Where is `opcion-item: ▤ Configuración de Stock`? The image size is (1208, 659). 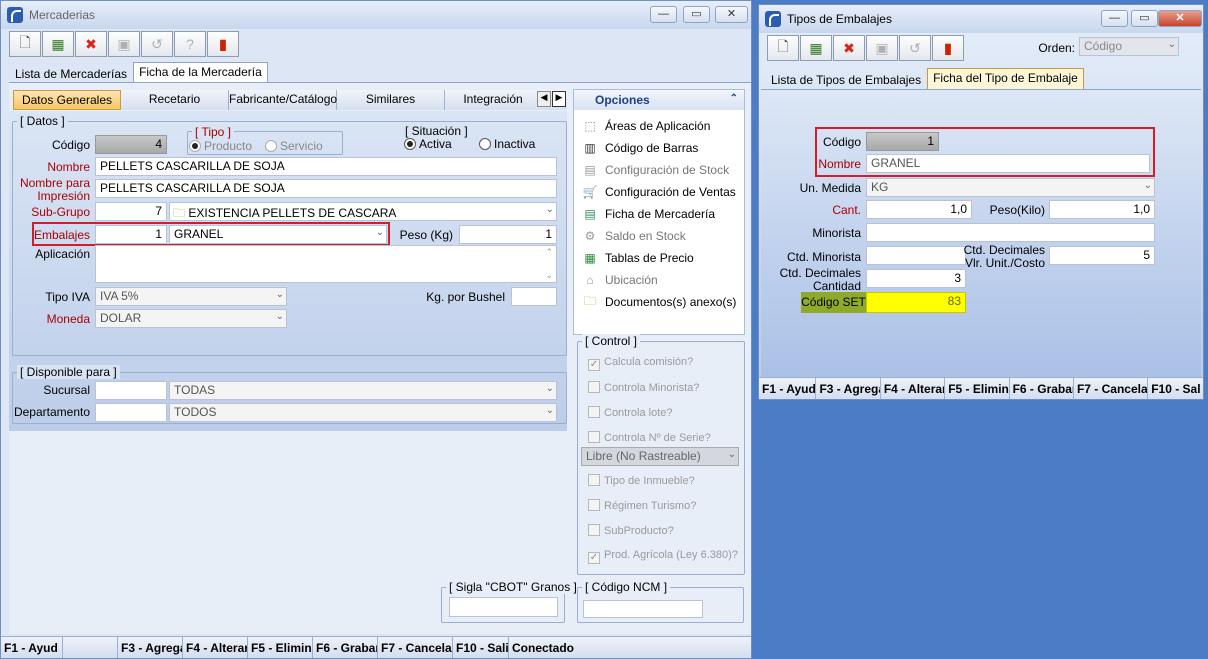
opcion-item: ▤ Configuración de Stock is located at coordinates (655, 170).